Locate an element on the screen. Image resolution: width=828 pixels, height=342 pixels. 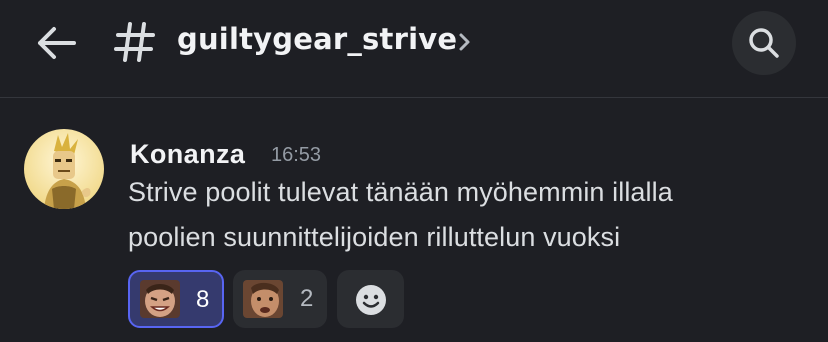
search-button is located at coordinates (764, 43).